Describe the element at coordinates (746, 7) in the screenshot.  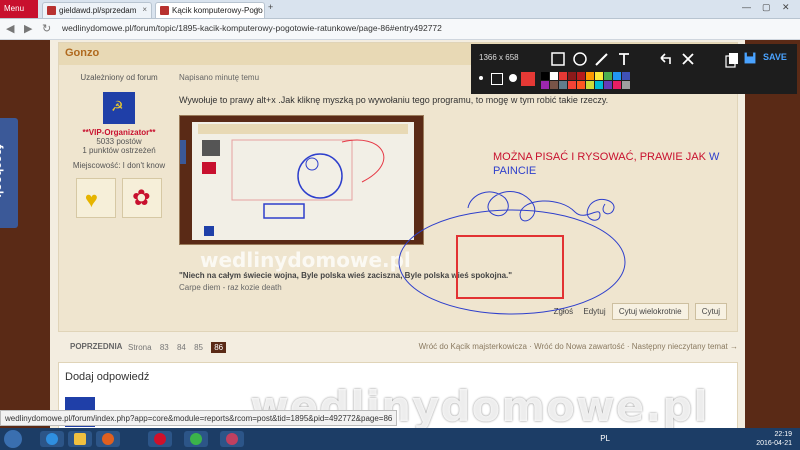
I see `minimize-icon: —` at that location.